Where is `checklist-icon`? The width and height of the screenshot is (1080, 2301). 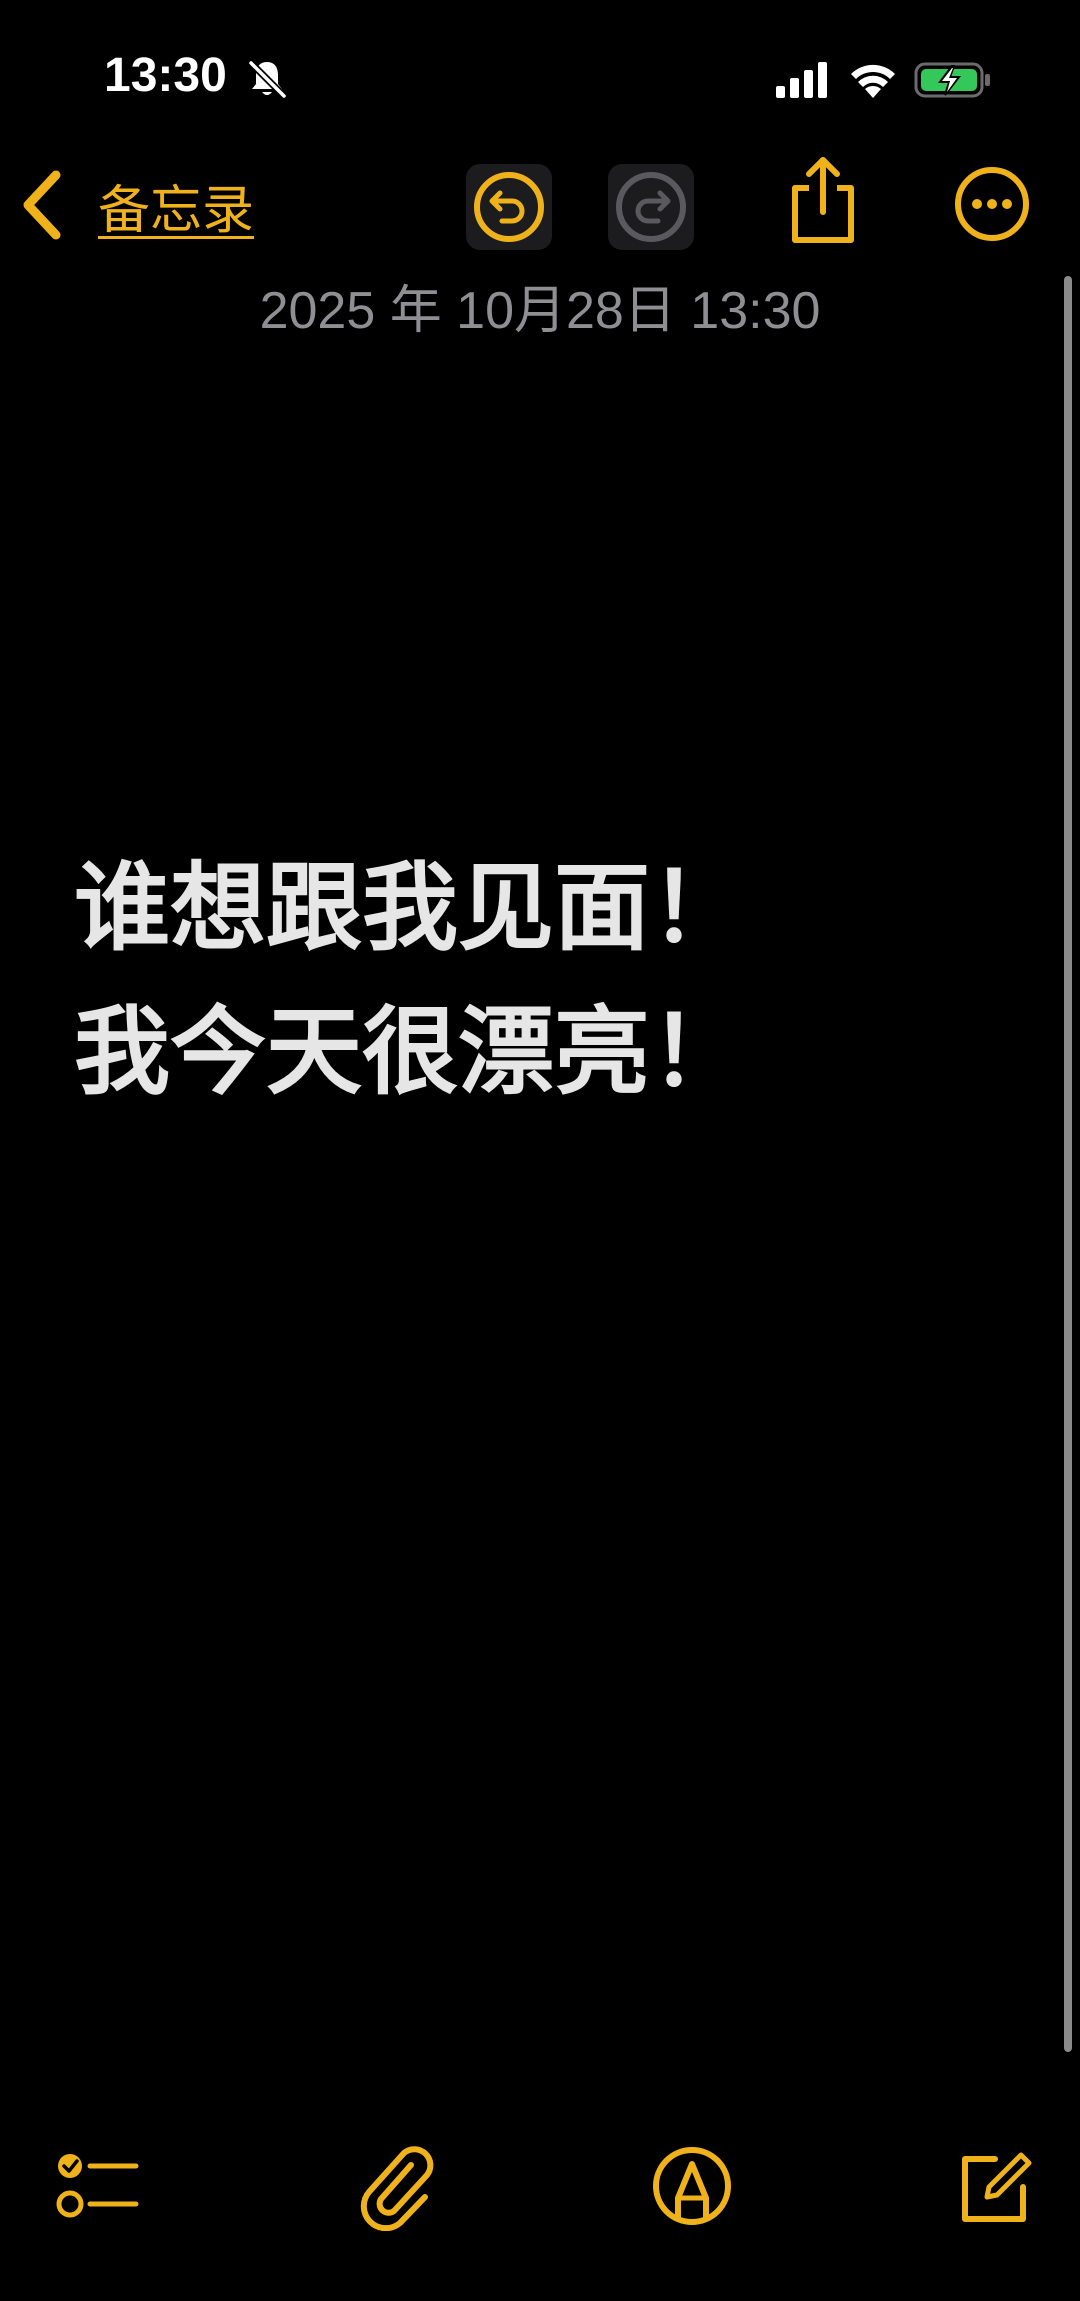
checklist-icon is located at coordinates (97, 2186).